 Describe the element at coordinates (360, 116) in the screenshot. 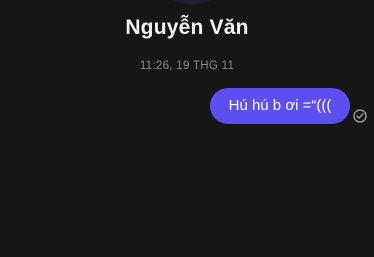

I see `check-circle-icon` at that location.